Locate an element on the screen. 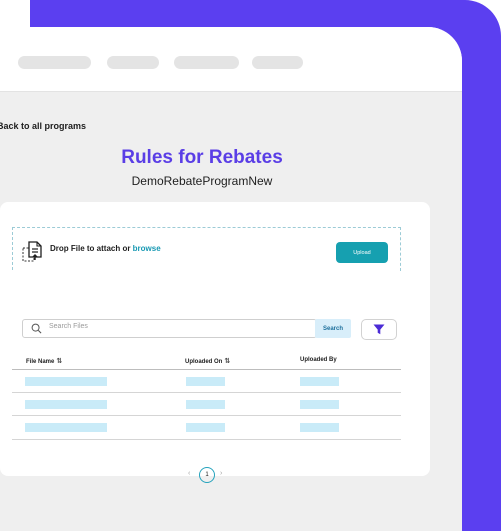 This screenshot has width=501, height=531. column-header-label: Uploaded On is located at coordinates (204, 362).